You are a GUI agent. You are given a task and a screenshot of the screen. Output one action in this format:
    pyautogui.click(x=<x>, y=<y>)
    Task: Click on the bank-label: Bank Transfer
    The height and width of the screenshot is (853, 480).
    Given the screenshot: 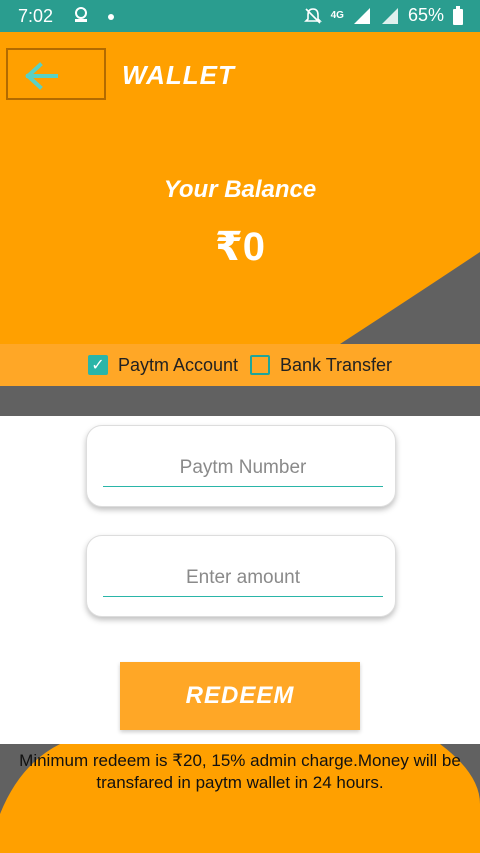 What is the action you would take?
    pyautogui.click(x=336, y=364)
    